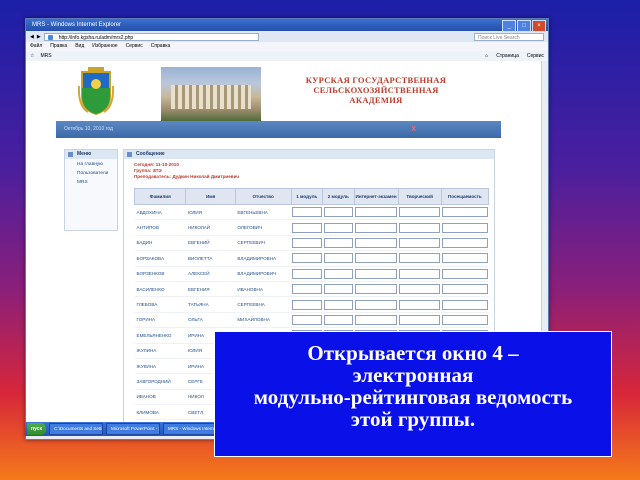  I want to click on menu-file: Файл, so click(36, 46).